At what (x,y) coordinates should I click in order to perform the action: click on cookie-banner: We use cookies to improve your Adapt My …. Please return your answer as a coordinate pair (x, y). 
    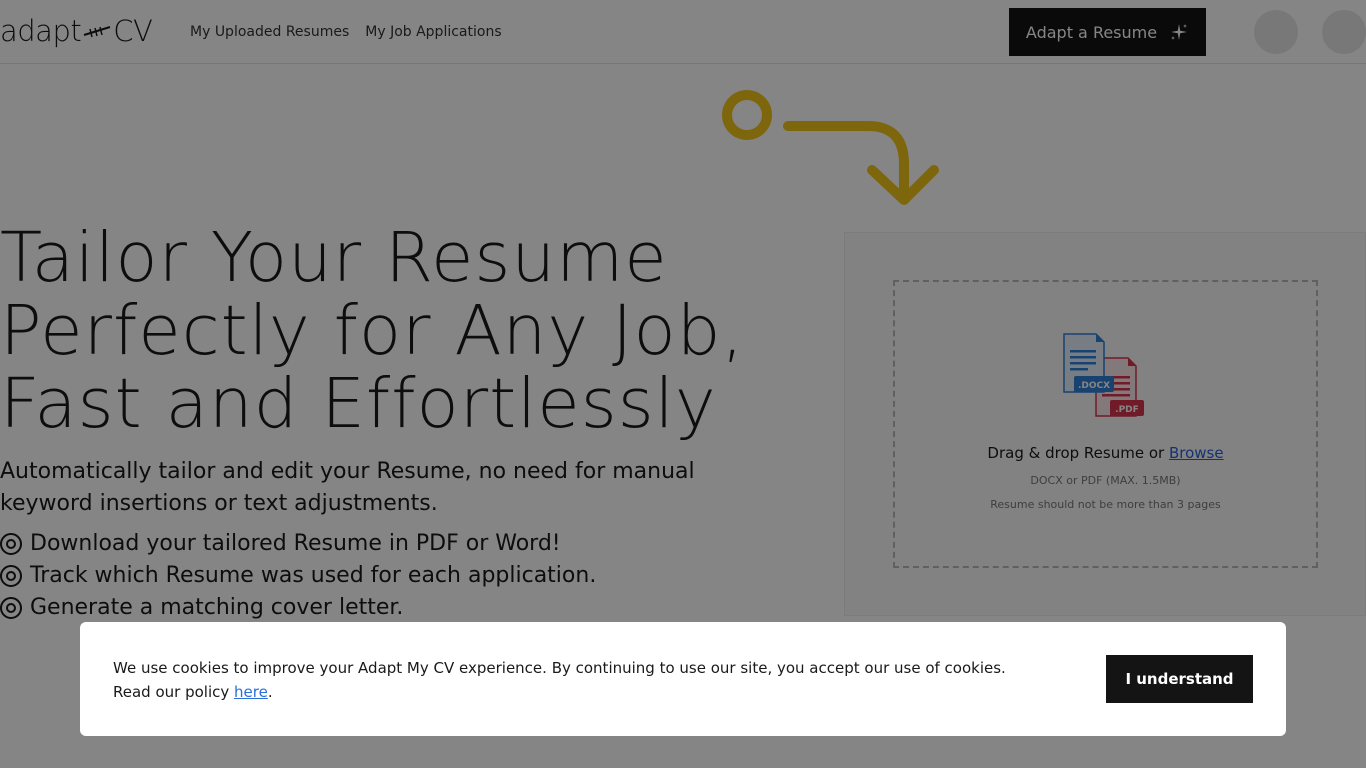
    Looking at the image, I should click on (683, 679).